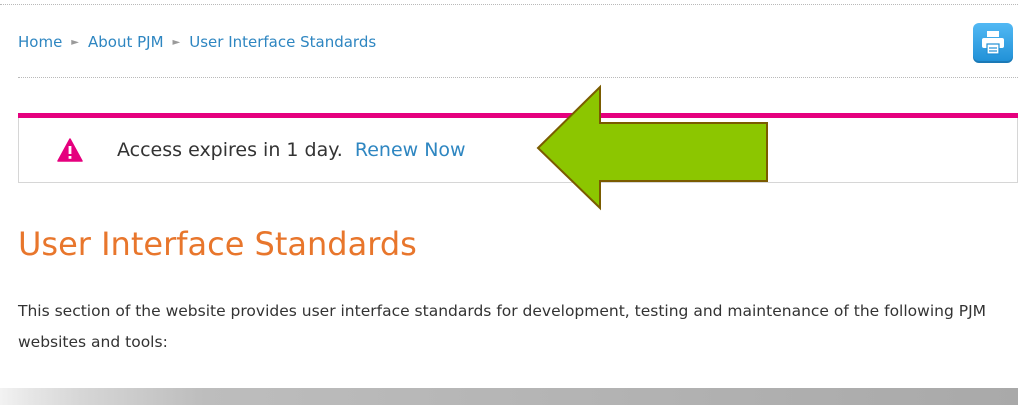  I want to click on alert-message: Access expires in 1 day. Renew Now, so click(291, 150).